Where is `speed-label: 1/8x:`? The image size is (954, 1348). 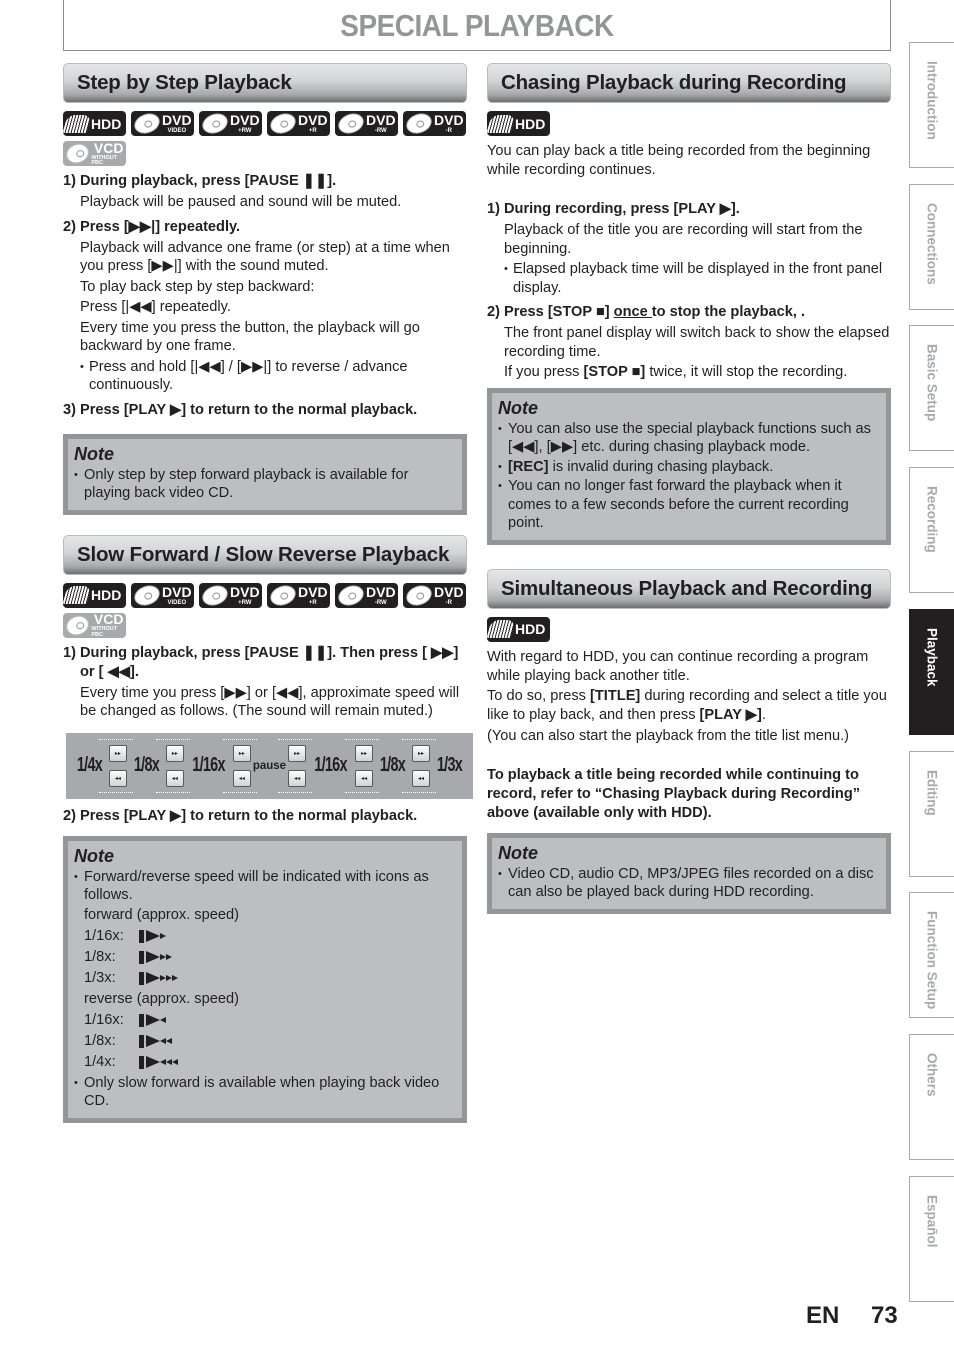 speed-label: 1/8x: is located at coordinates (100, 956).